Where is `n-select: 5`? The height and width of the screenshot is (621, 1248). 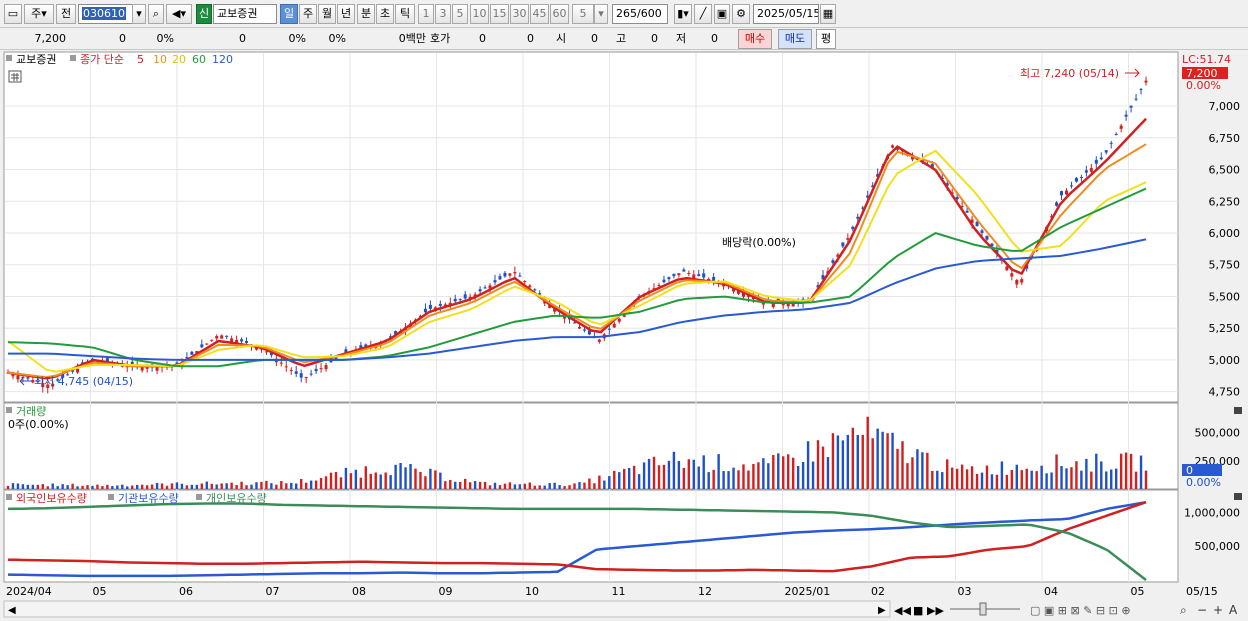 n-select: 5 is located at coordinates (583, 14).